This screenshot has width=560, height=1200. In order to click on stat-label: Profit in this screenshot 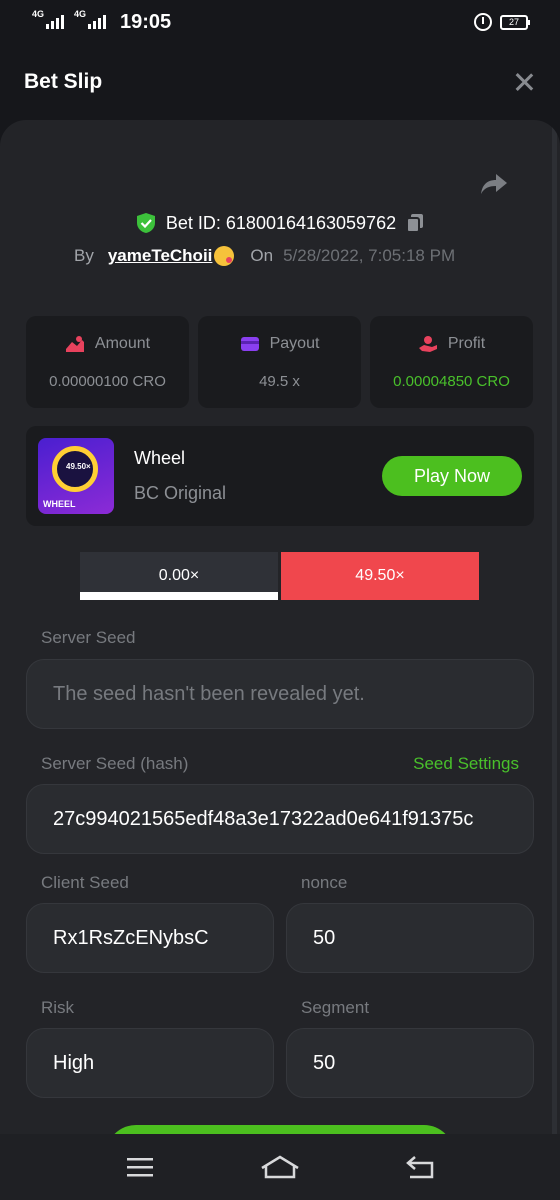, I will do `click(466, 343)`.